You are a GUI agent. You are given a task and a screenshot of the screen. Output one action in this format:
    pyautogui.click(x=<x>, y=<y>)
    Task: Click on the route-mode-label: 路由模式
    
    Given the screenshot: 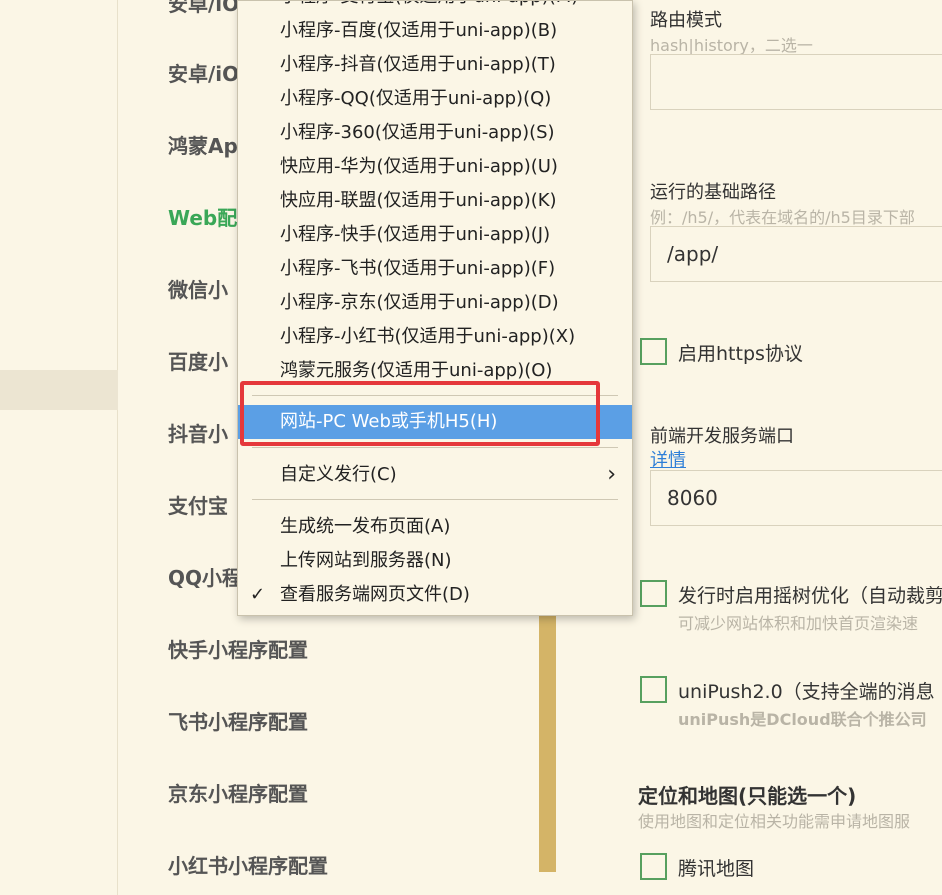 What is the action you would take?
    pyautogui.click(x=686, y=20)
    